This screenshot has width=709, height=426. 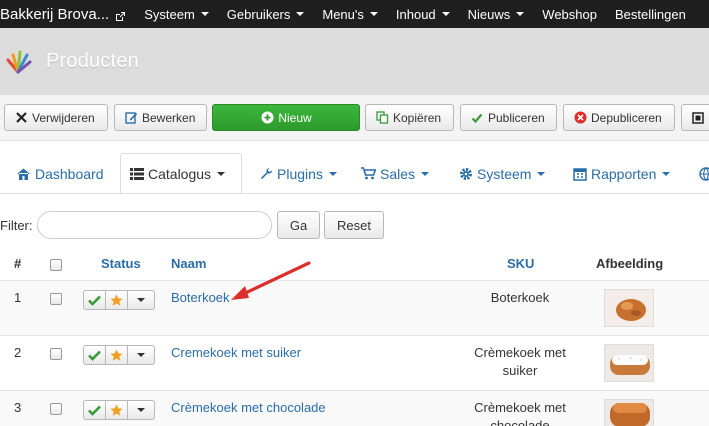 I want to click on unpublish-button: Depubliceren, so click(x=619, y=117).